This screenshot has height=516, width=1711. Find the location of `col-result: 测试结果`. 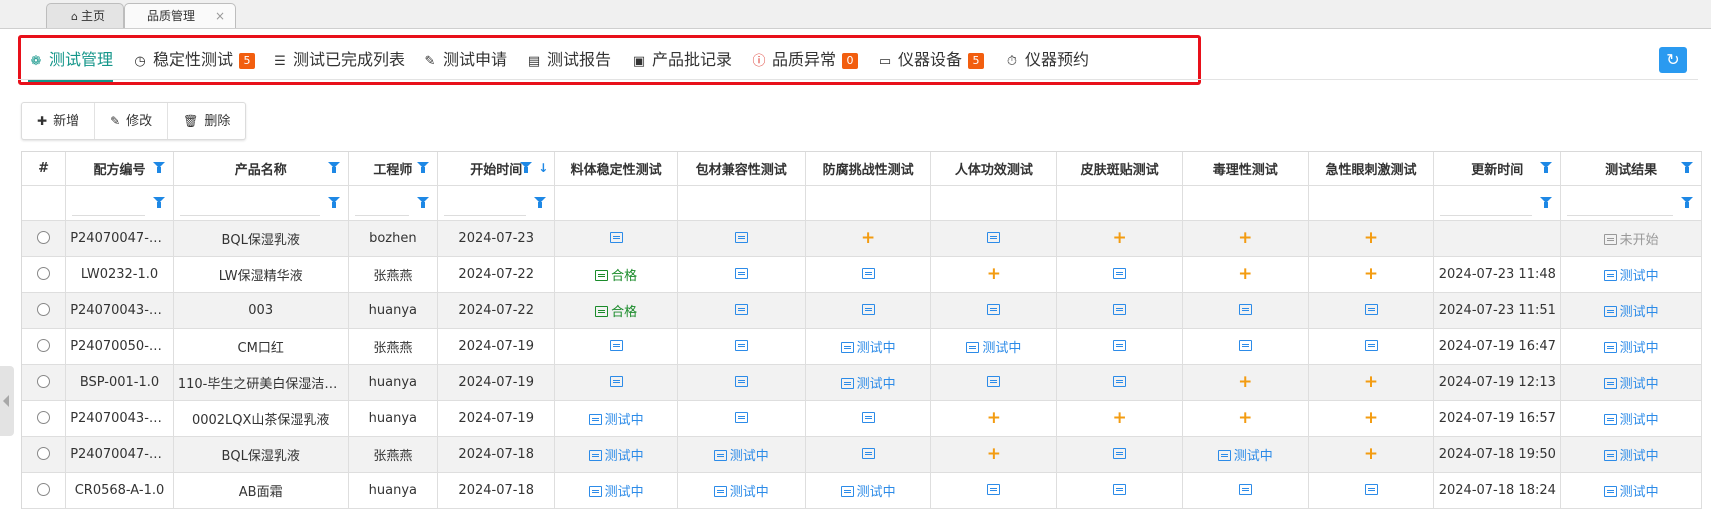

col-result: 测试结果 is located at coordinates (1631, 169).